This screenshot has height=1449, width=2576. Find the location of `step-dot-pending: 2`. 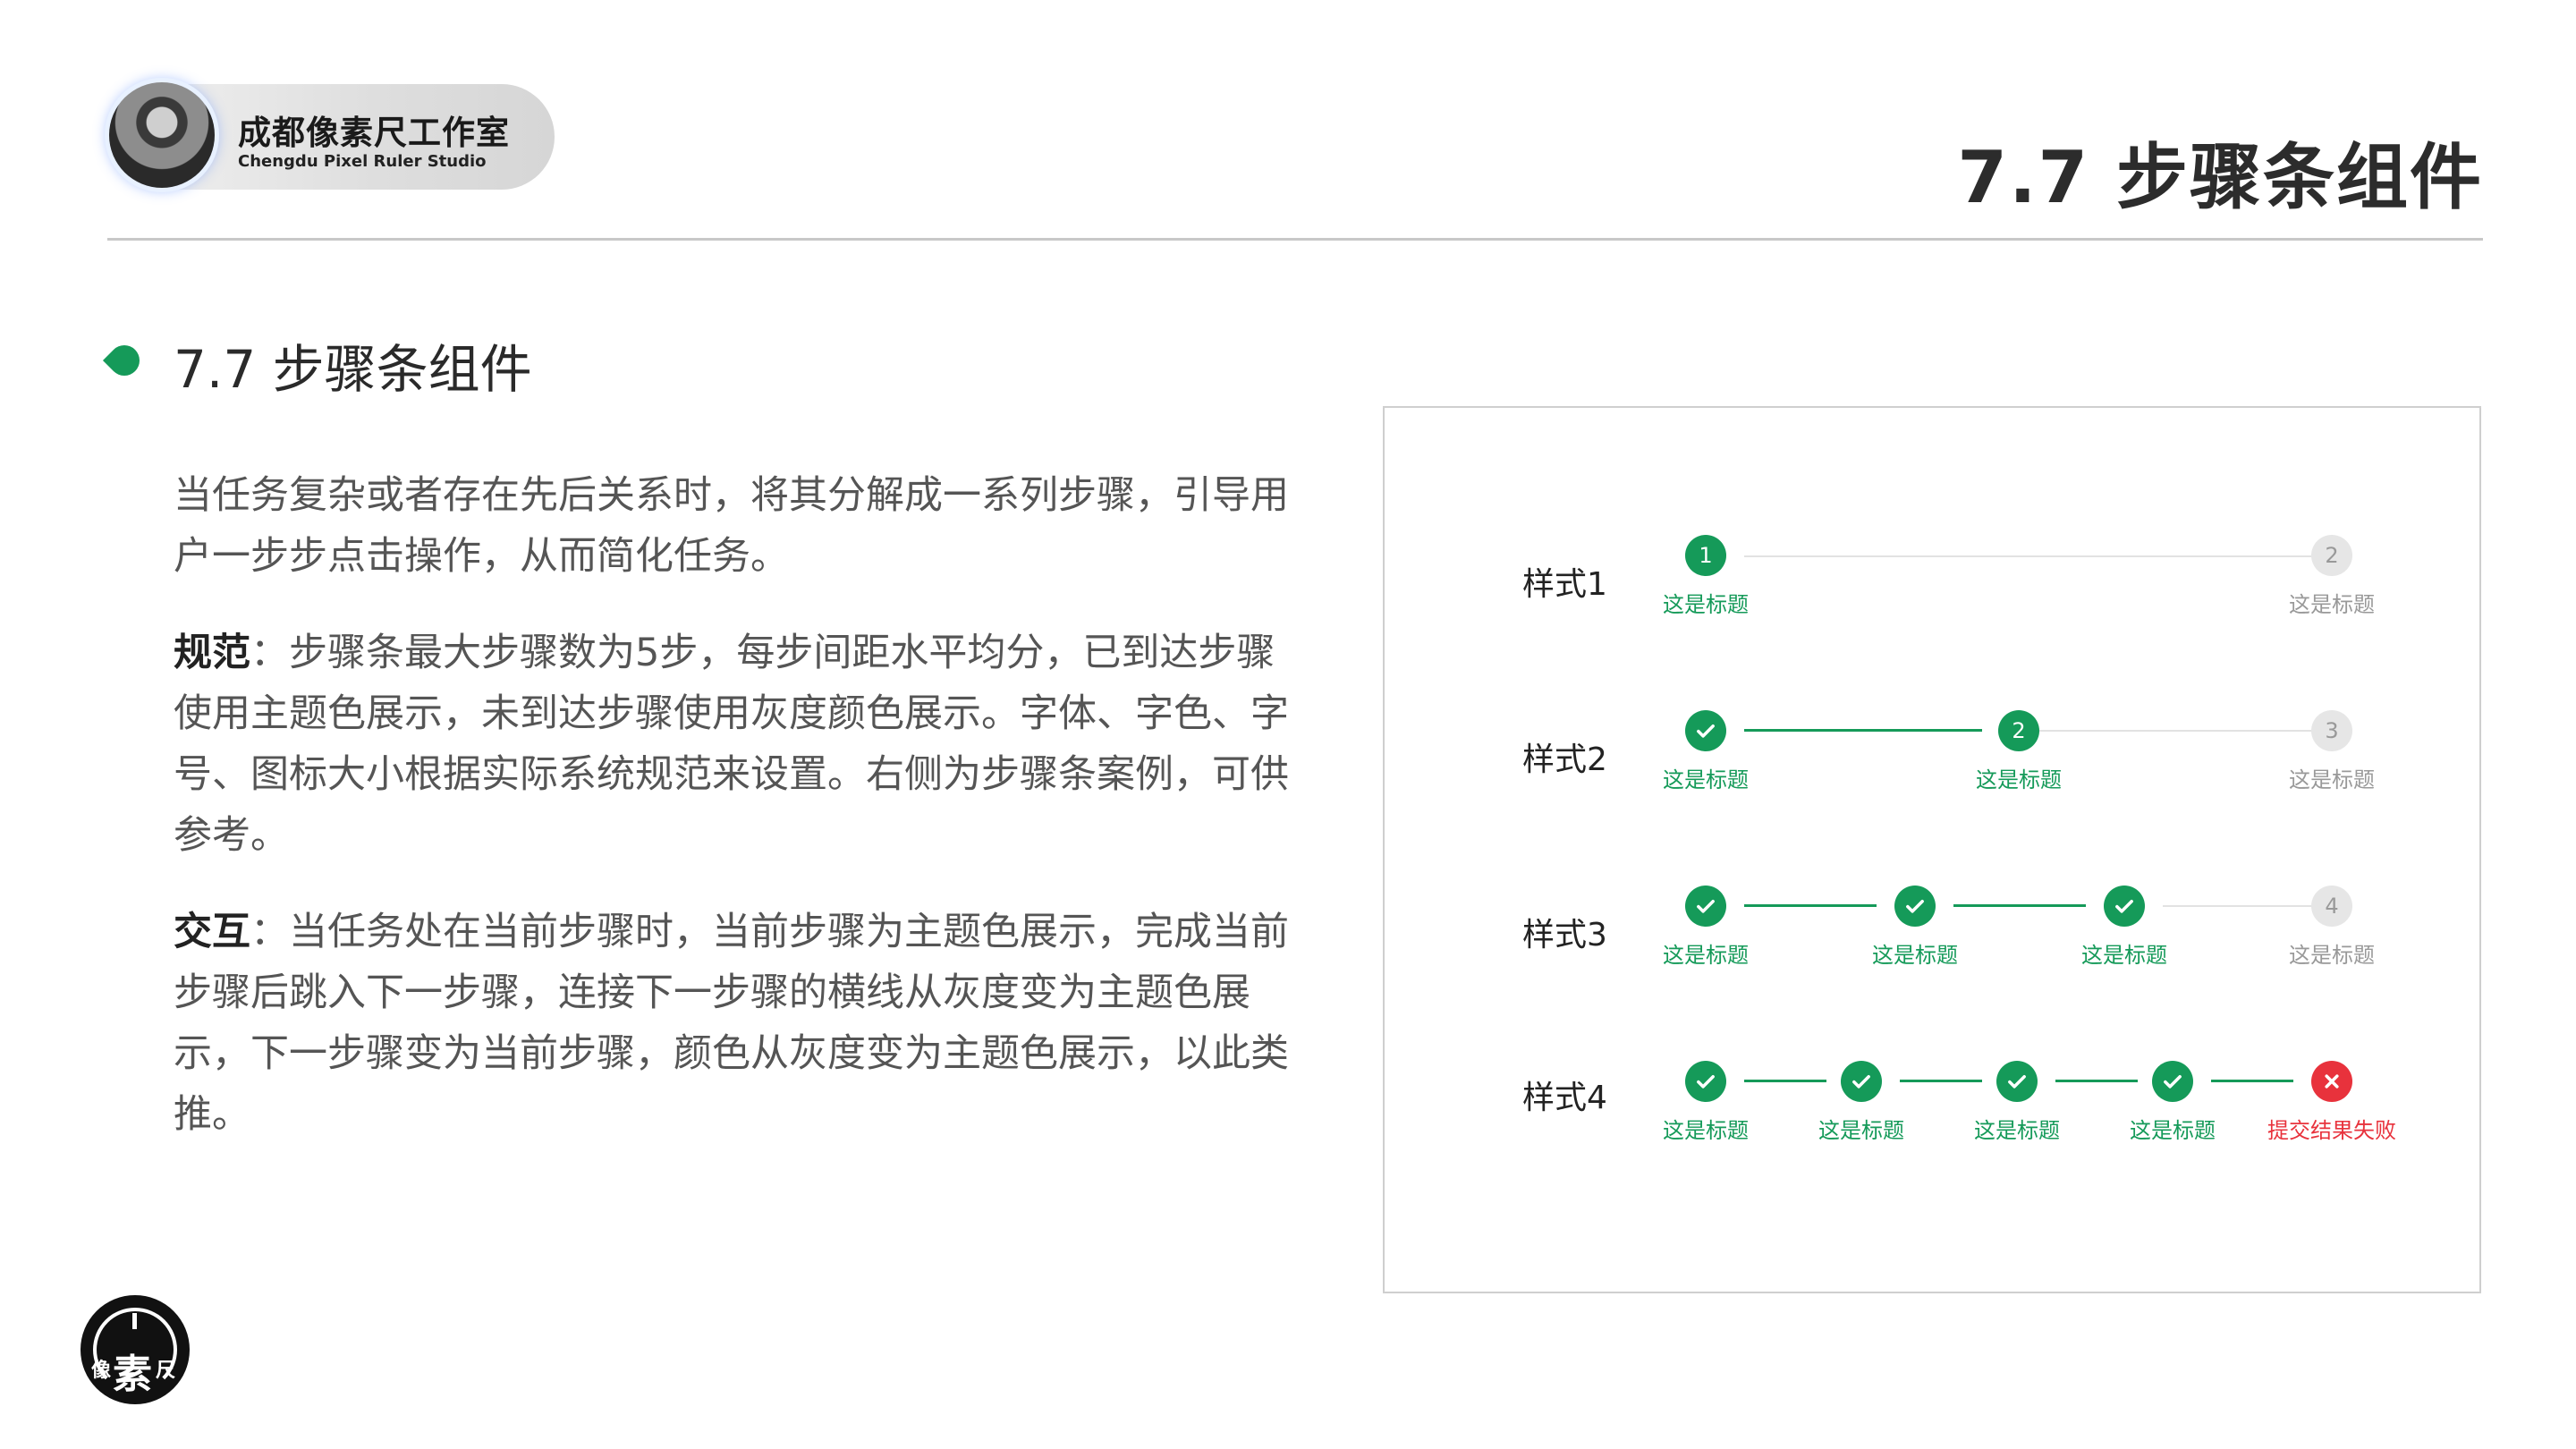

step-dot-pending: 2 is located at coordinates (2331, 555).